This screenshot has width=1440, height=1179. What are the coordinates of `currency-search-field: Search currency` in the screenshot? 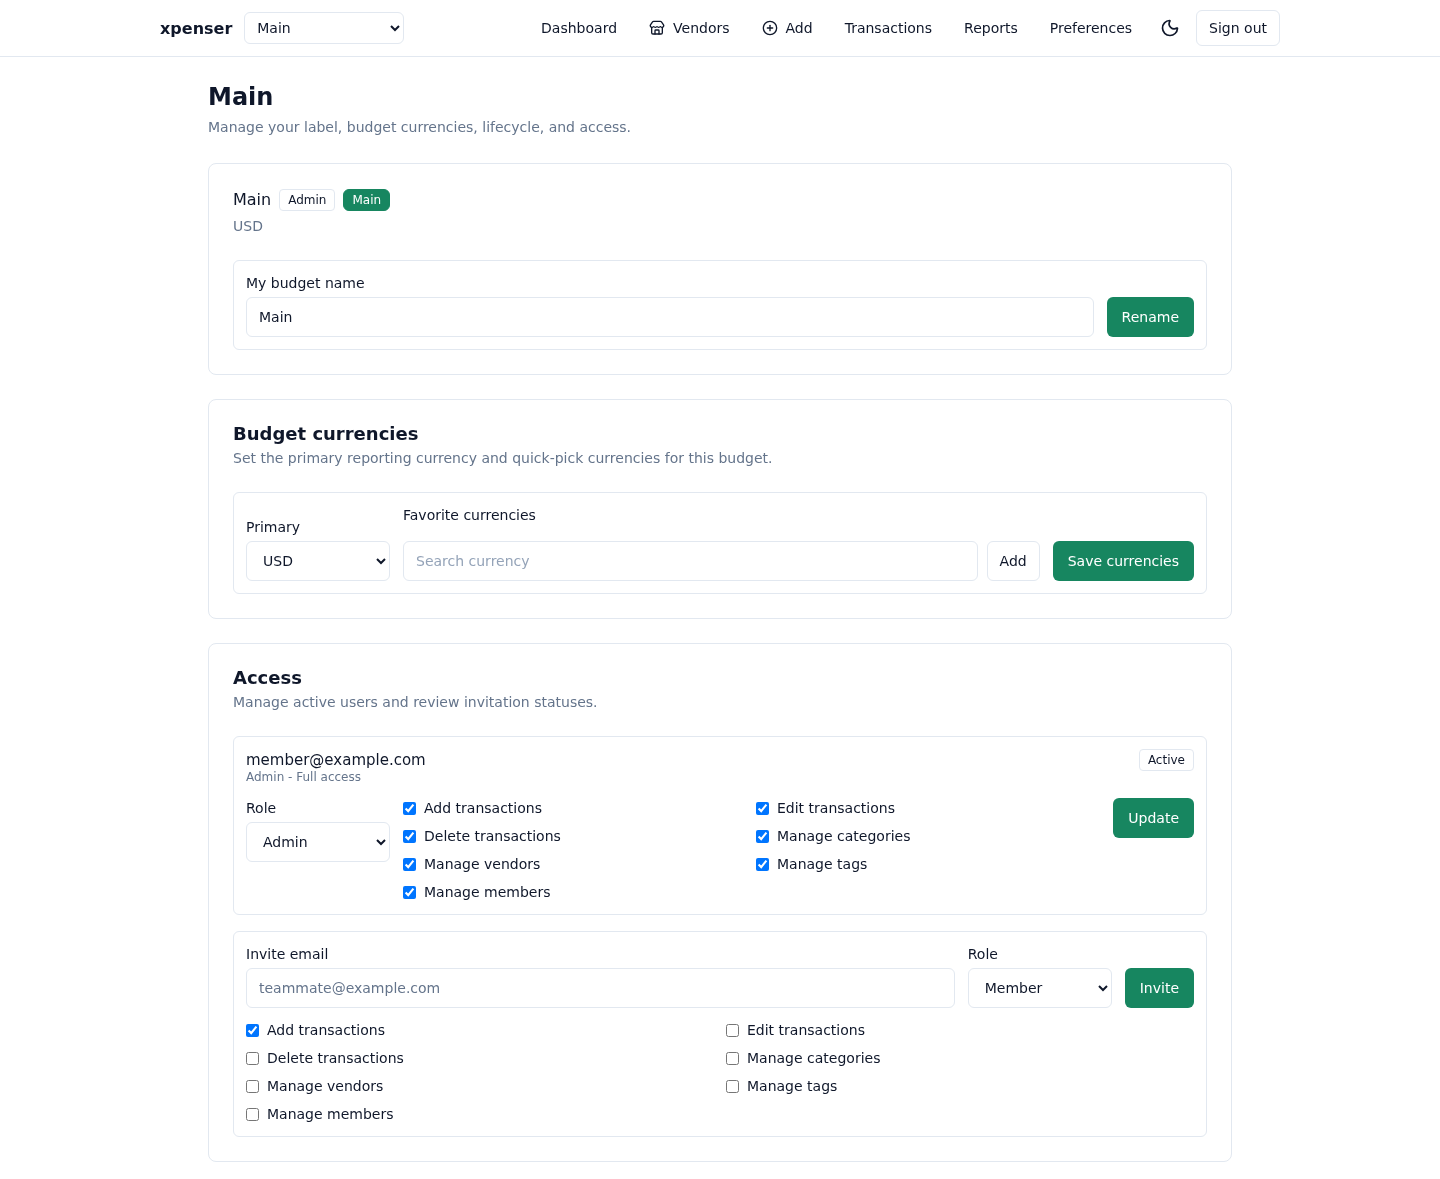 It's located at (690, 561).